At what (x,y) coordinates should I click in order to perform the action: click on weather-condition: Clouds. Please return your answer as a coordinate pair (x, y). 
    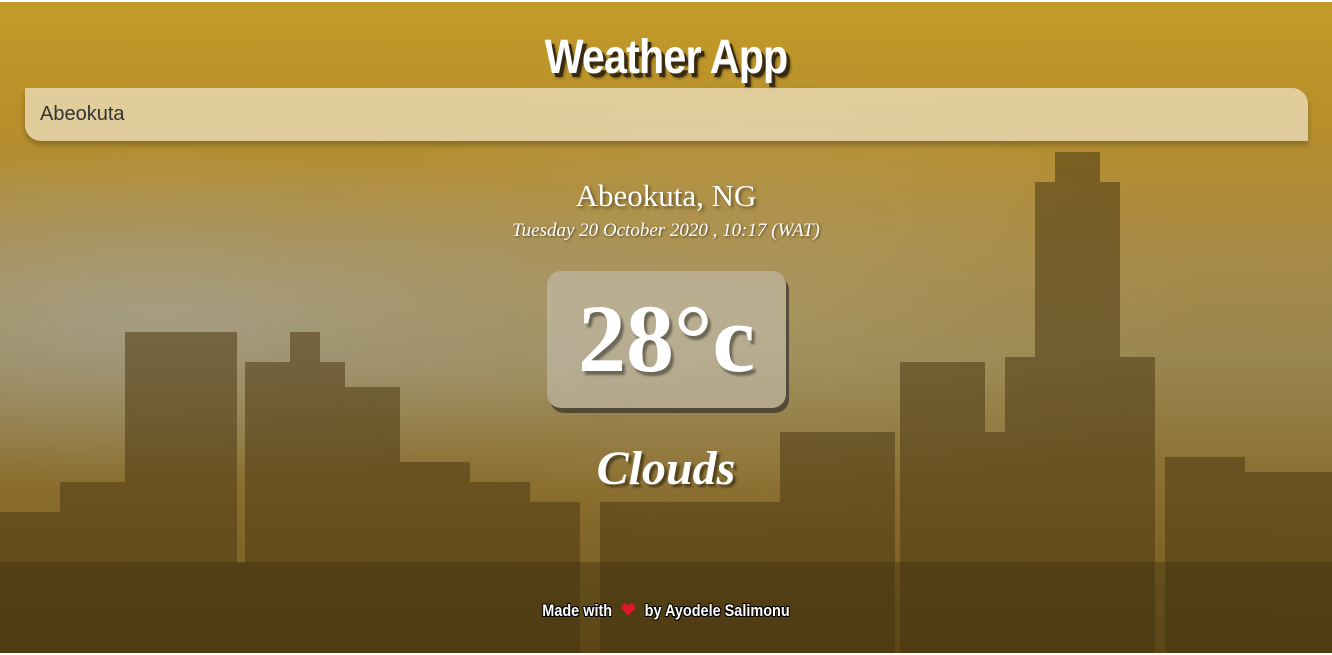
    Looking at the image, I should click on (666, 468).